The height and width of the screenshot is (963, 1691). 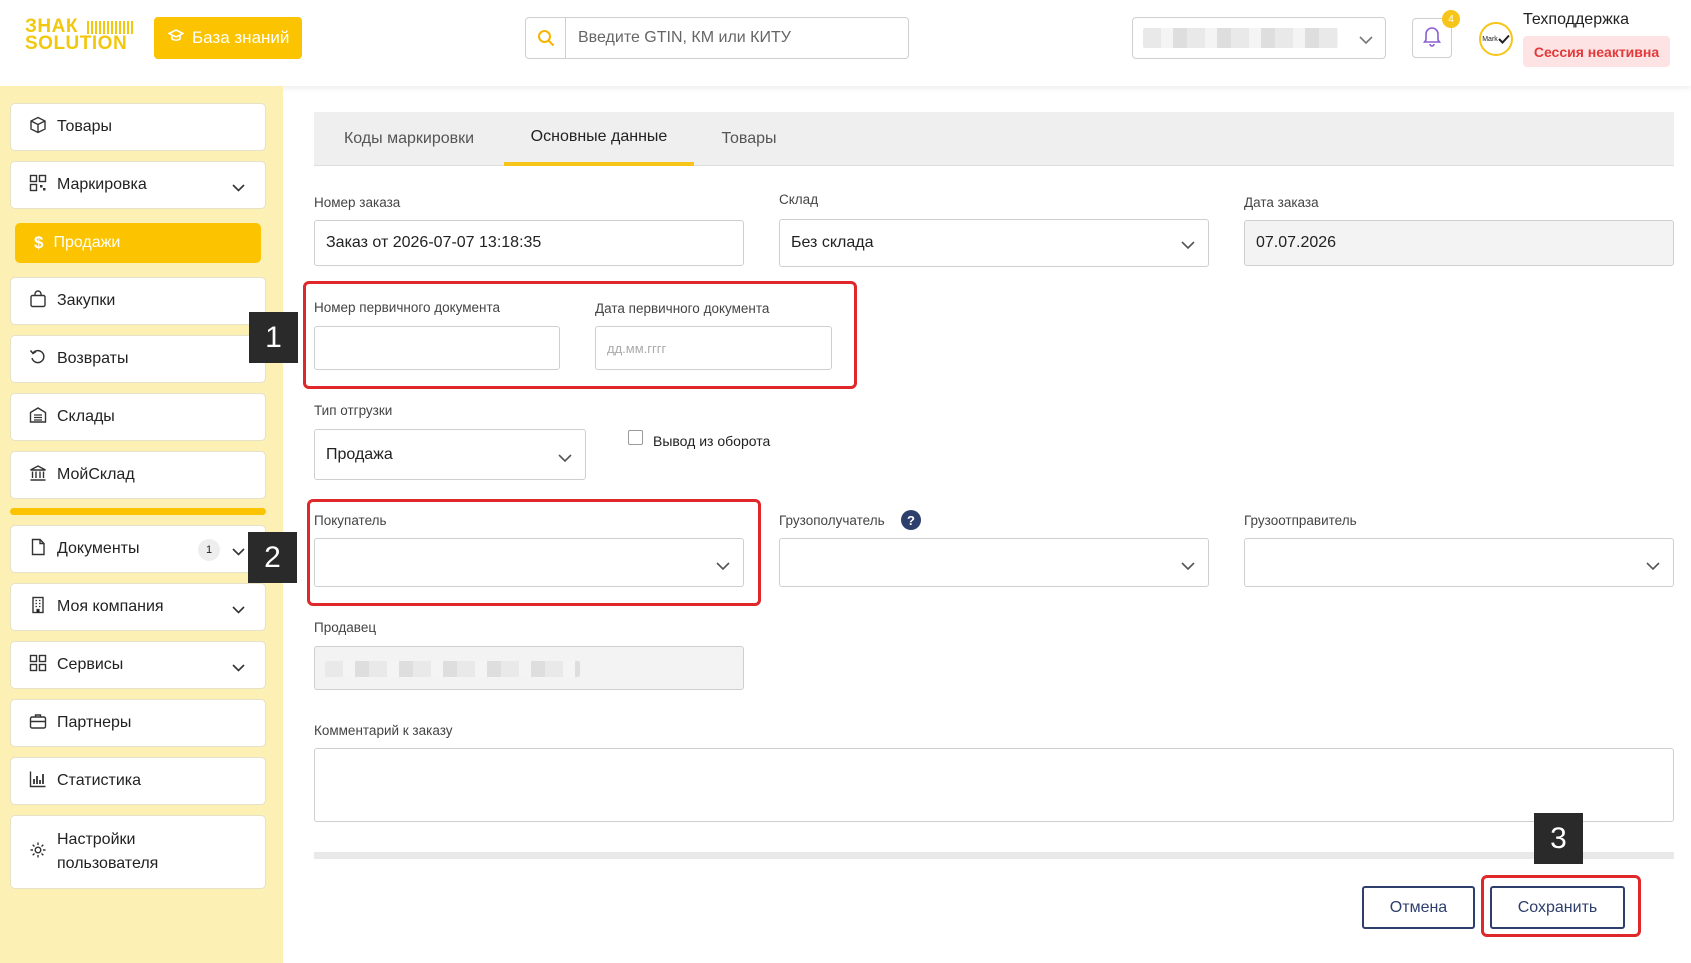 I want to click on sidebar-item-label: Моя компания, so click(x=110, y=606).